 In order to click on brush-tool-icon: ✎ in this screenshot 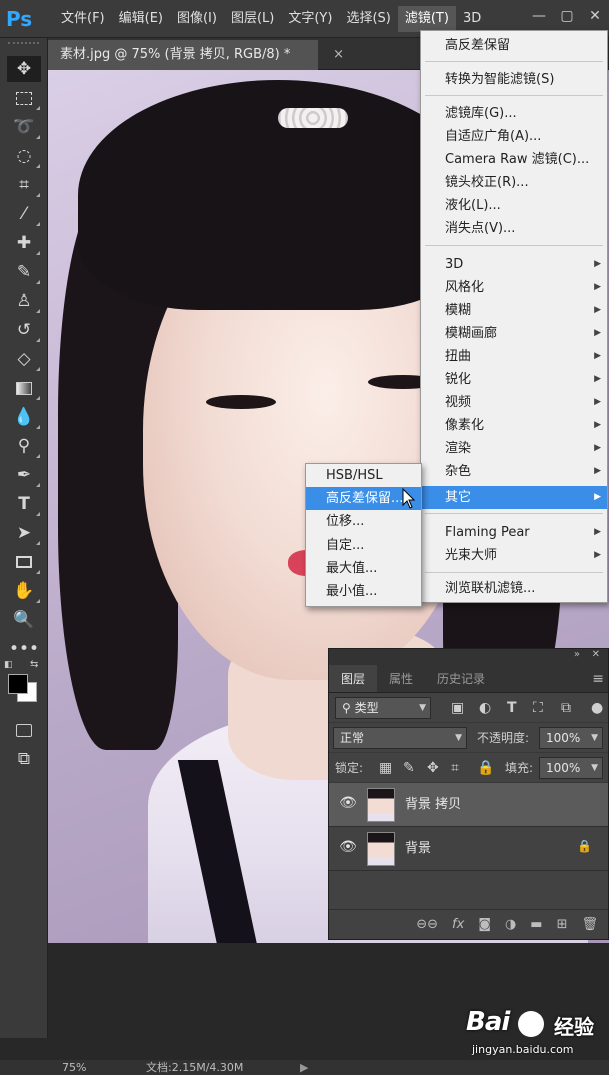, I will do `click(24, 272)`.